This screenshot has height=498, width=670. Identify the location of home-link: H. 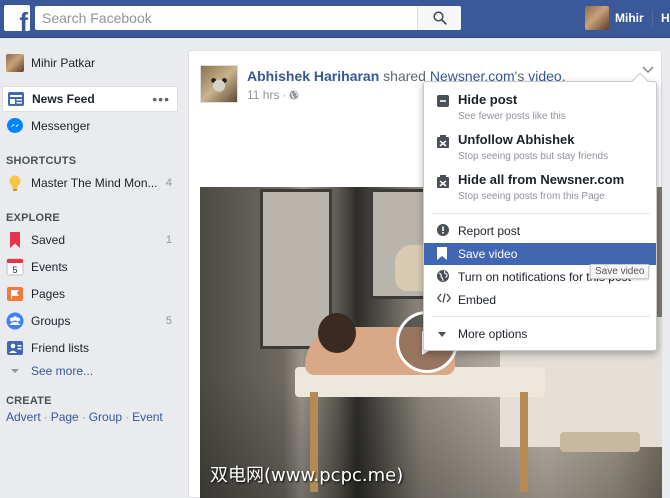
(665, 18).